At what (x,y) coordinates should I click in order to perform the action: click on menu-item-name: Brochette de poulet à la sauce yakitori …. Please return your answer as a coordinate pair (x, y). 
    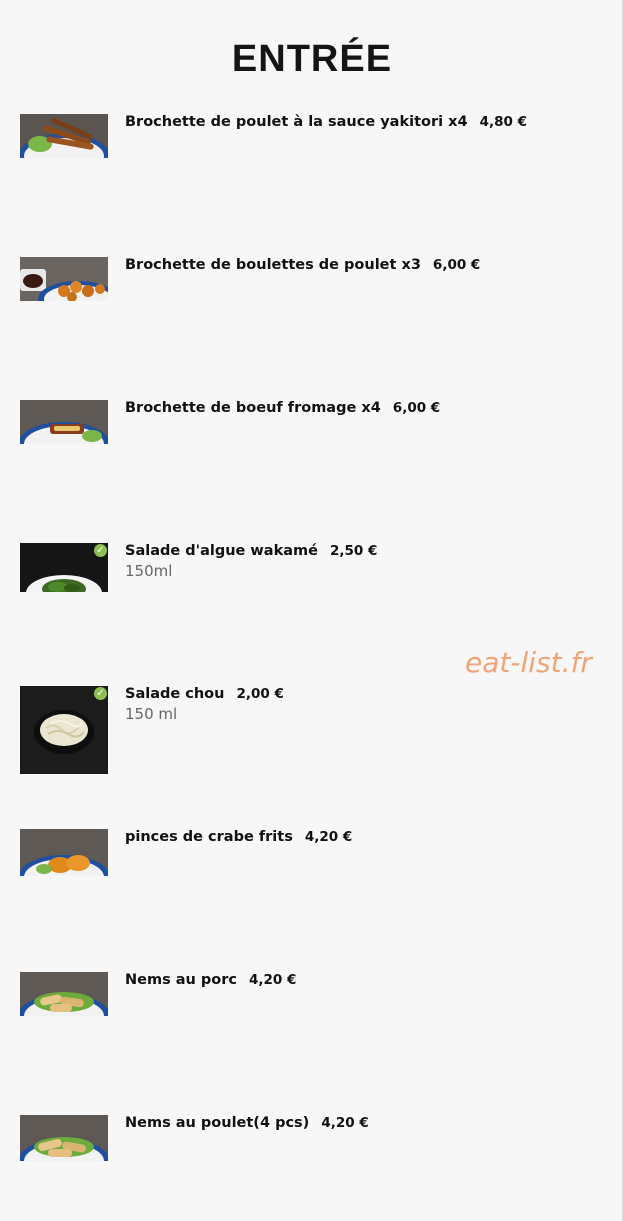
    Looking at the image, I should click on (296, 122).